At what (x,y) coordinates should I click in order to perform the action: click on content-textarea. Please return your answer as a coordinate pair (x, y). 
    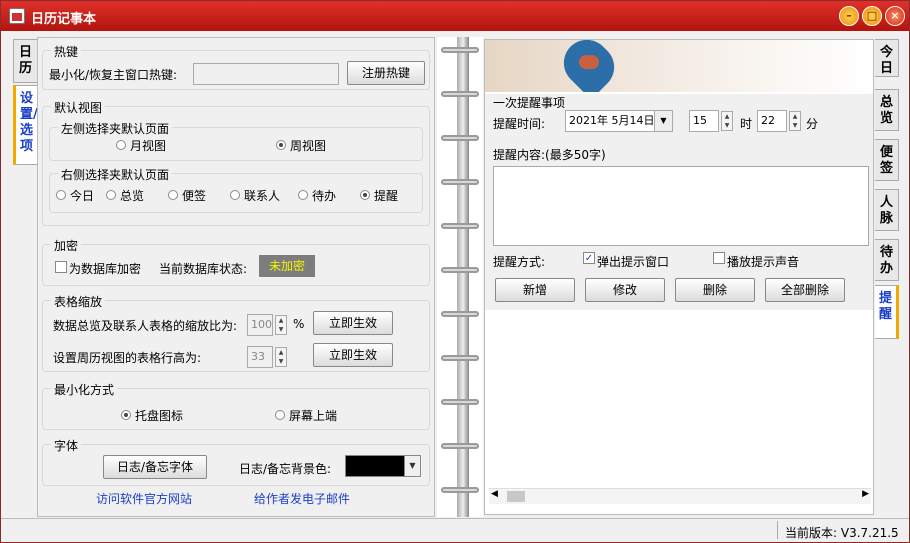
    Looking at the image, I should click on (681, 206).